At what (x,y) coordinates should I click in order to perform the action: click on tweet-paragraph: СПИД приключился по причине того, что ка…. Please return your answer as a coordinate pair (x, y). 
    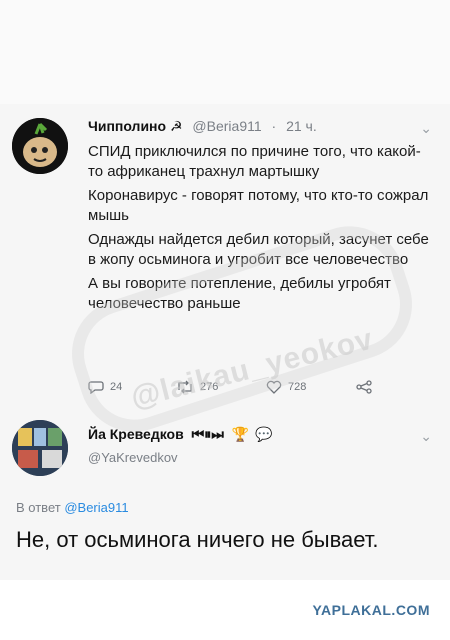
    Looking at the image, I should click on (254, 161).